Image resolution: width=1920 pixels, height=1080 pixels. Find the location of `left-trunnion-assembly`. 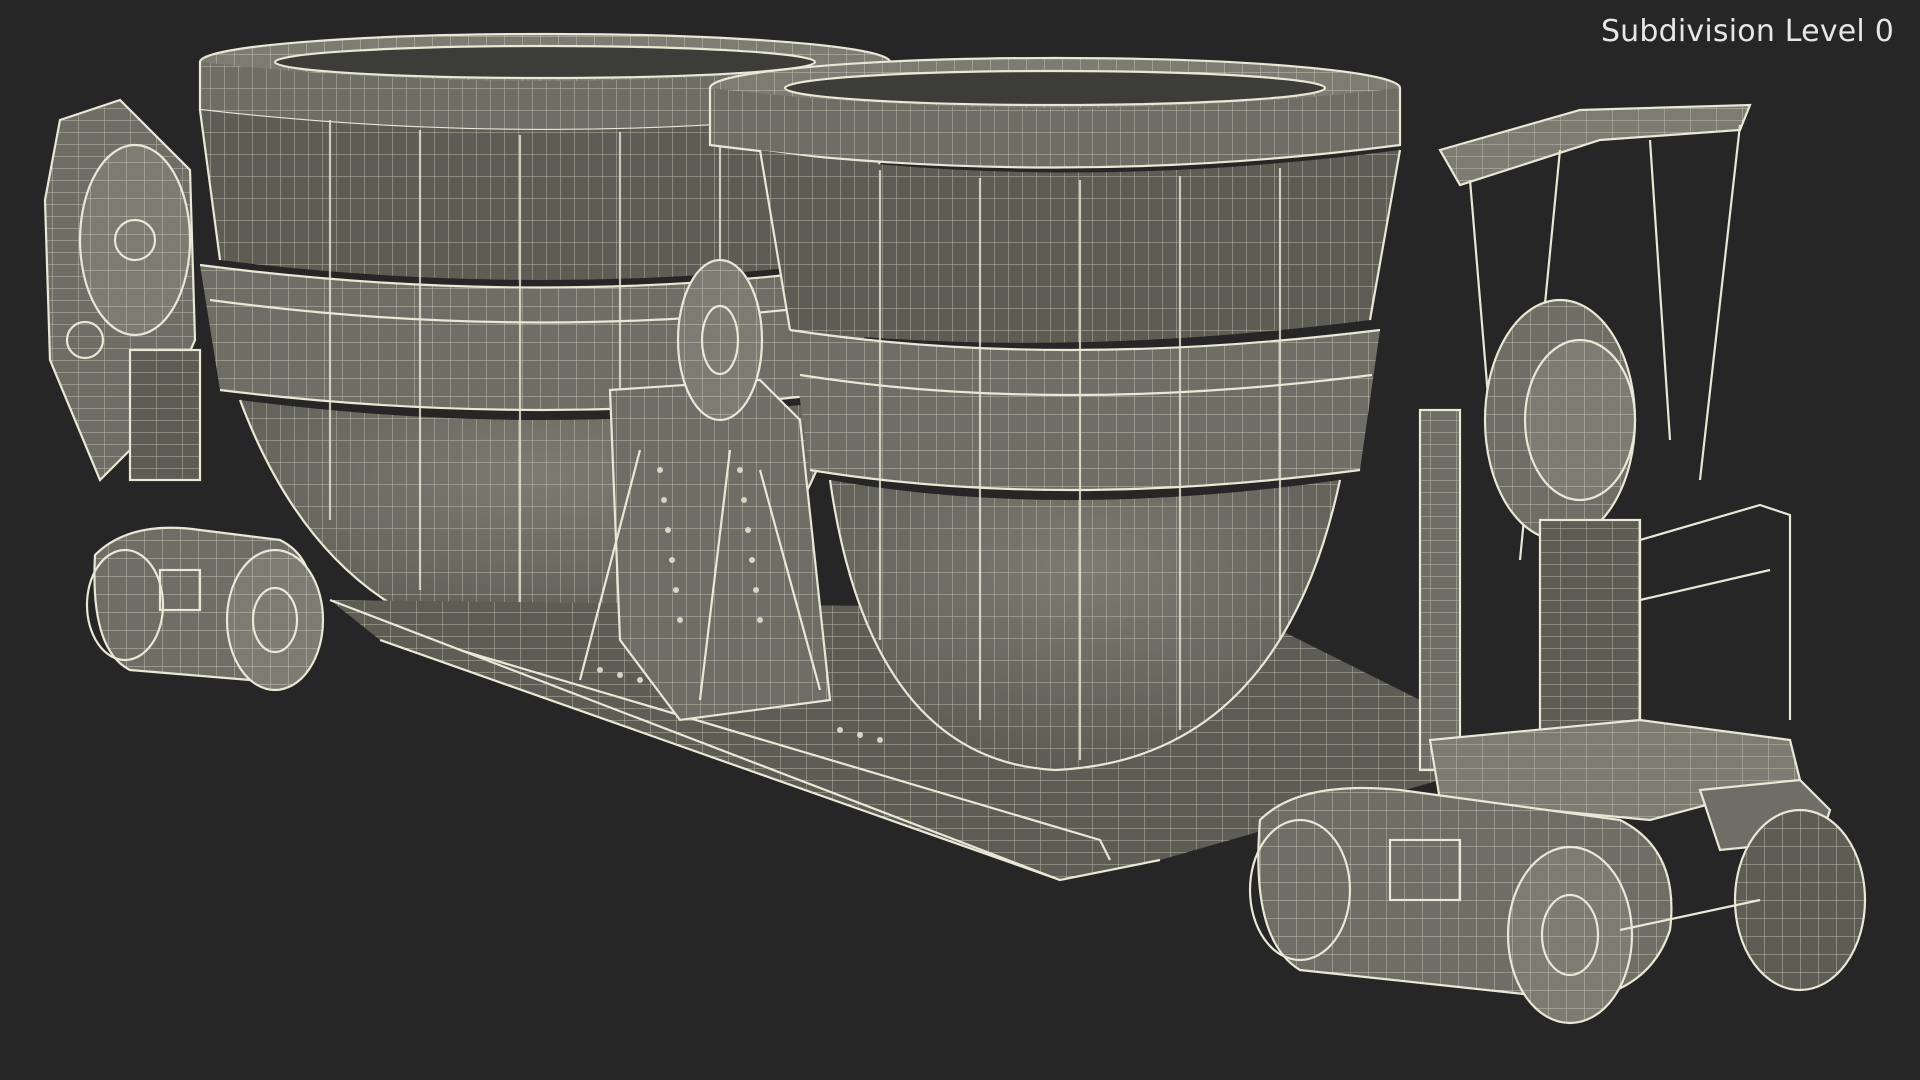

left-trunnion-assembly is located at coordinates (122, 290).